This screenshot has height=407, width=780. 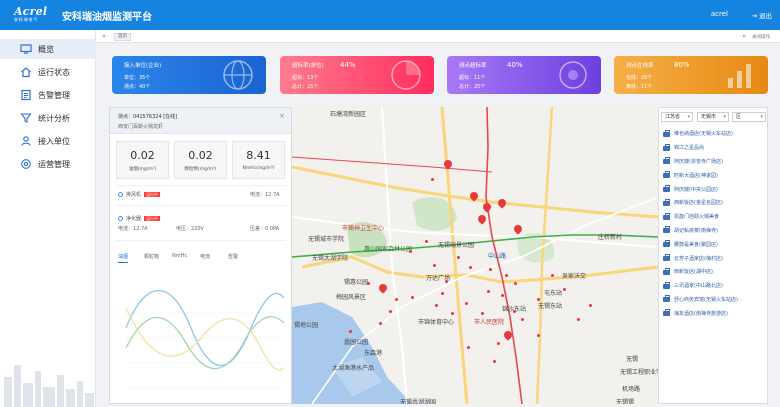 I want to click on list-item-label: 胡记私房菜(南禅寺), so click(x=696, y=230).